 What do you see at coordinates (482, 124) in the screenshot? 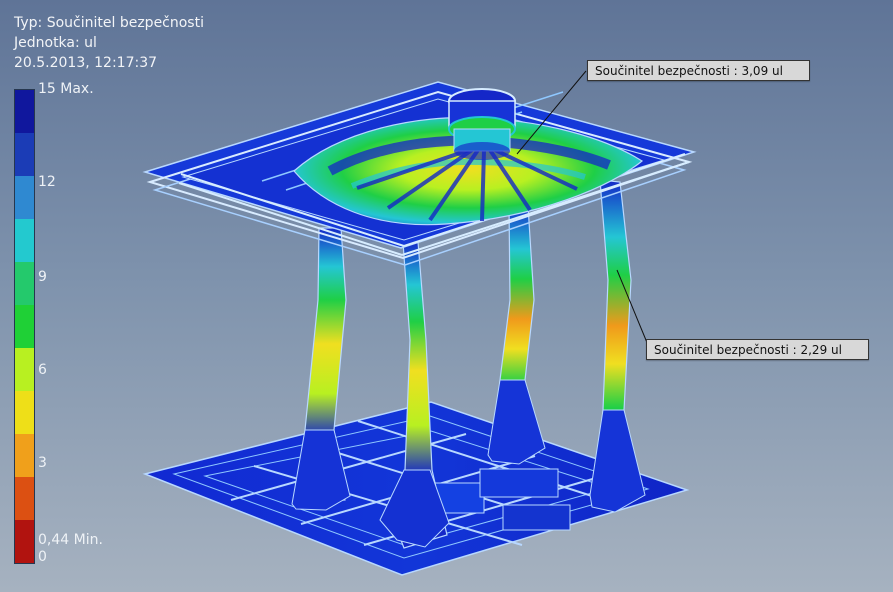
I see `top-nozzle` at bounding box center [482, 124].